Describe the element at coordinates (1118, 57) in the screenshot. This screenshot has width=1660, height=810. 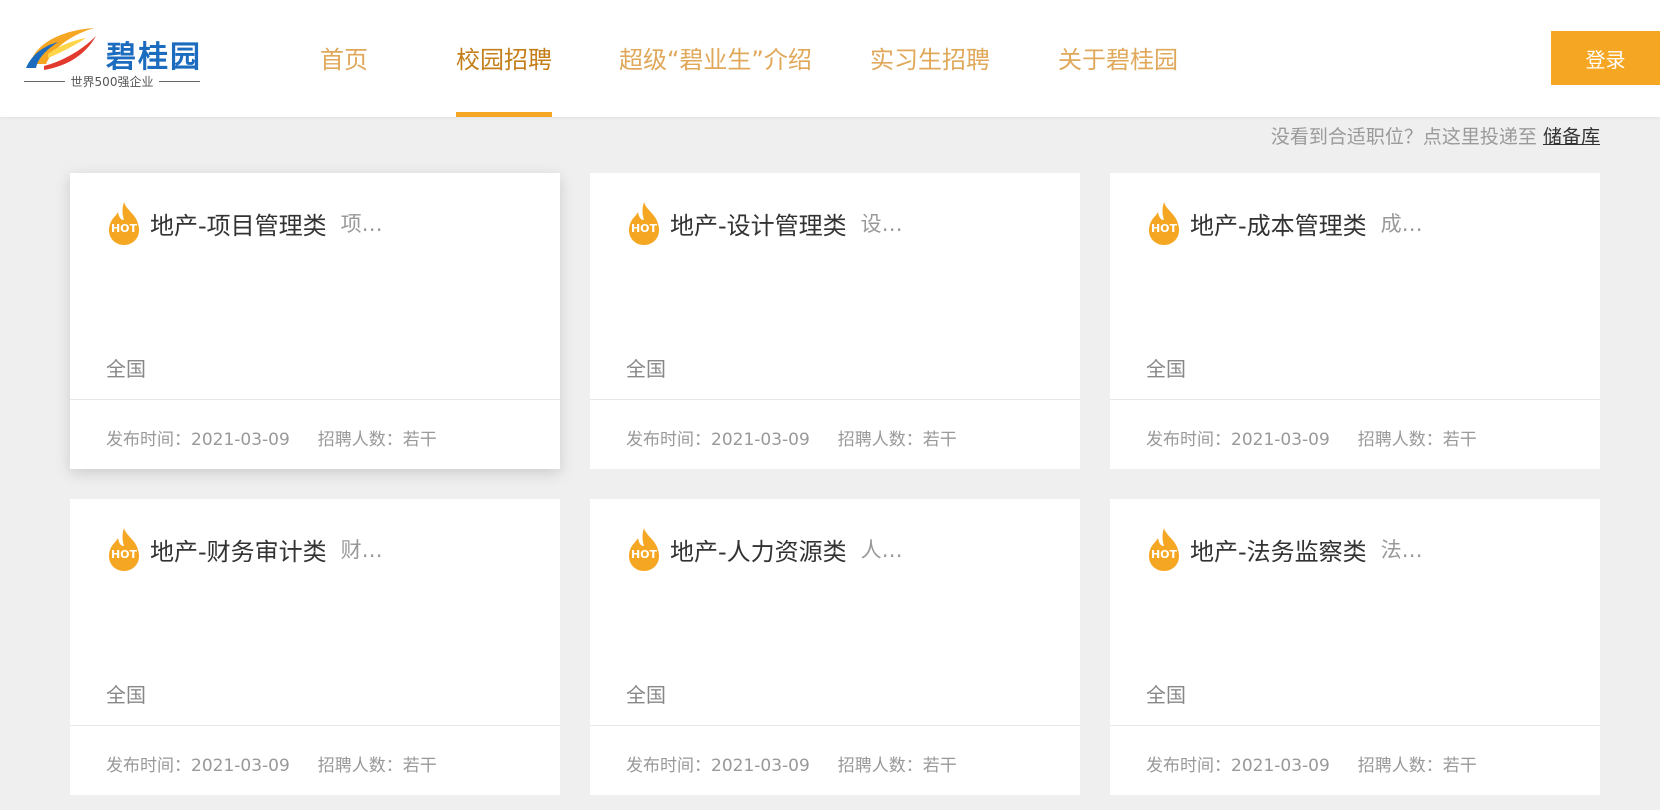
I see `nav-item-about: 关于碧桂园` at that location.